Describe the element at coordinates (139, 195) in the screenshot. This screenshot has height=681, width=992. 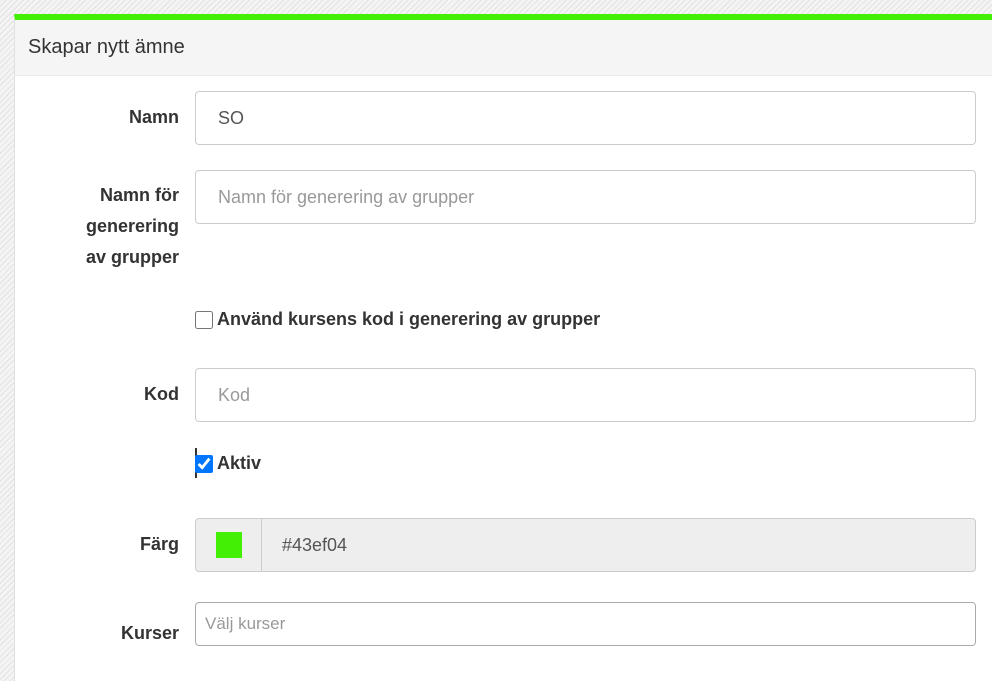
I see `generation-name-label-line-1: Namn för` at that location.